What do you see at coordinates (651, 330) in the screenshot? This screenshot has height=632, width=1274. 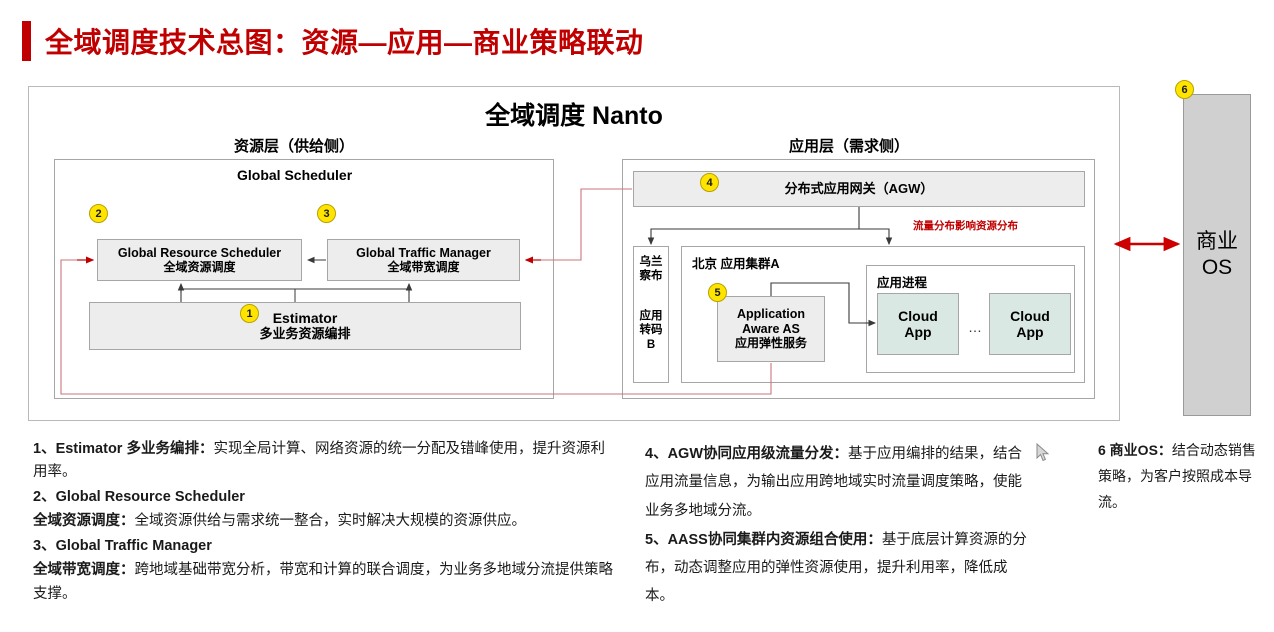 I see `wulanchabu-line4: 转码` at bounding box center [651, 330].